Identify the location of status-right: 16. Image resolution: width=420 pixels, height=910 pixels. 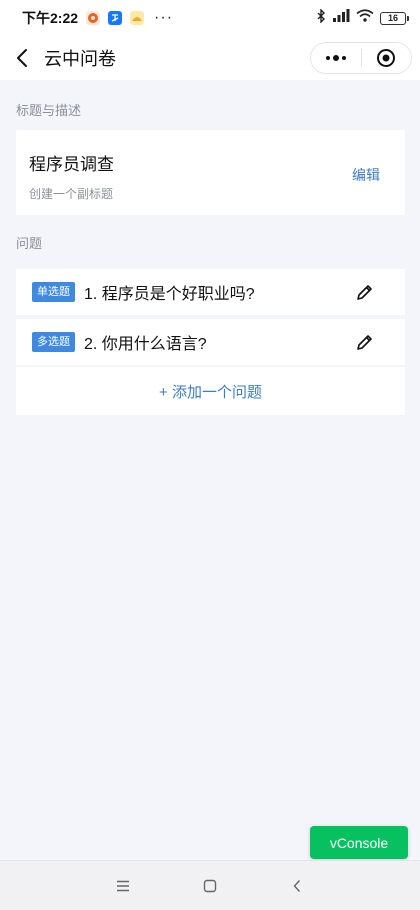
(362, 17).